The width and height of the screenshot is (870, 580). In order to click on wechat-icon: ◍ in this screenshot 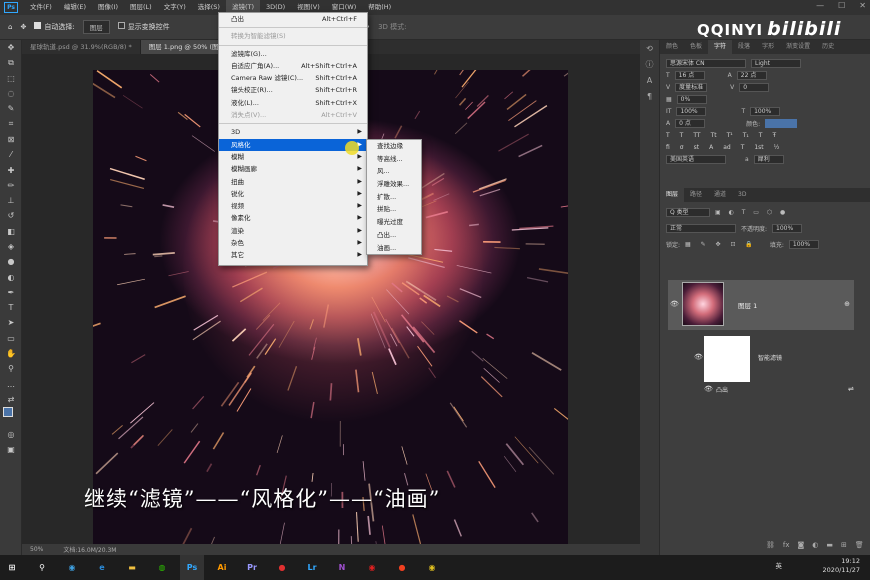, I will do `click(162, 567)`.